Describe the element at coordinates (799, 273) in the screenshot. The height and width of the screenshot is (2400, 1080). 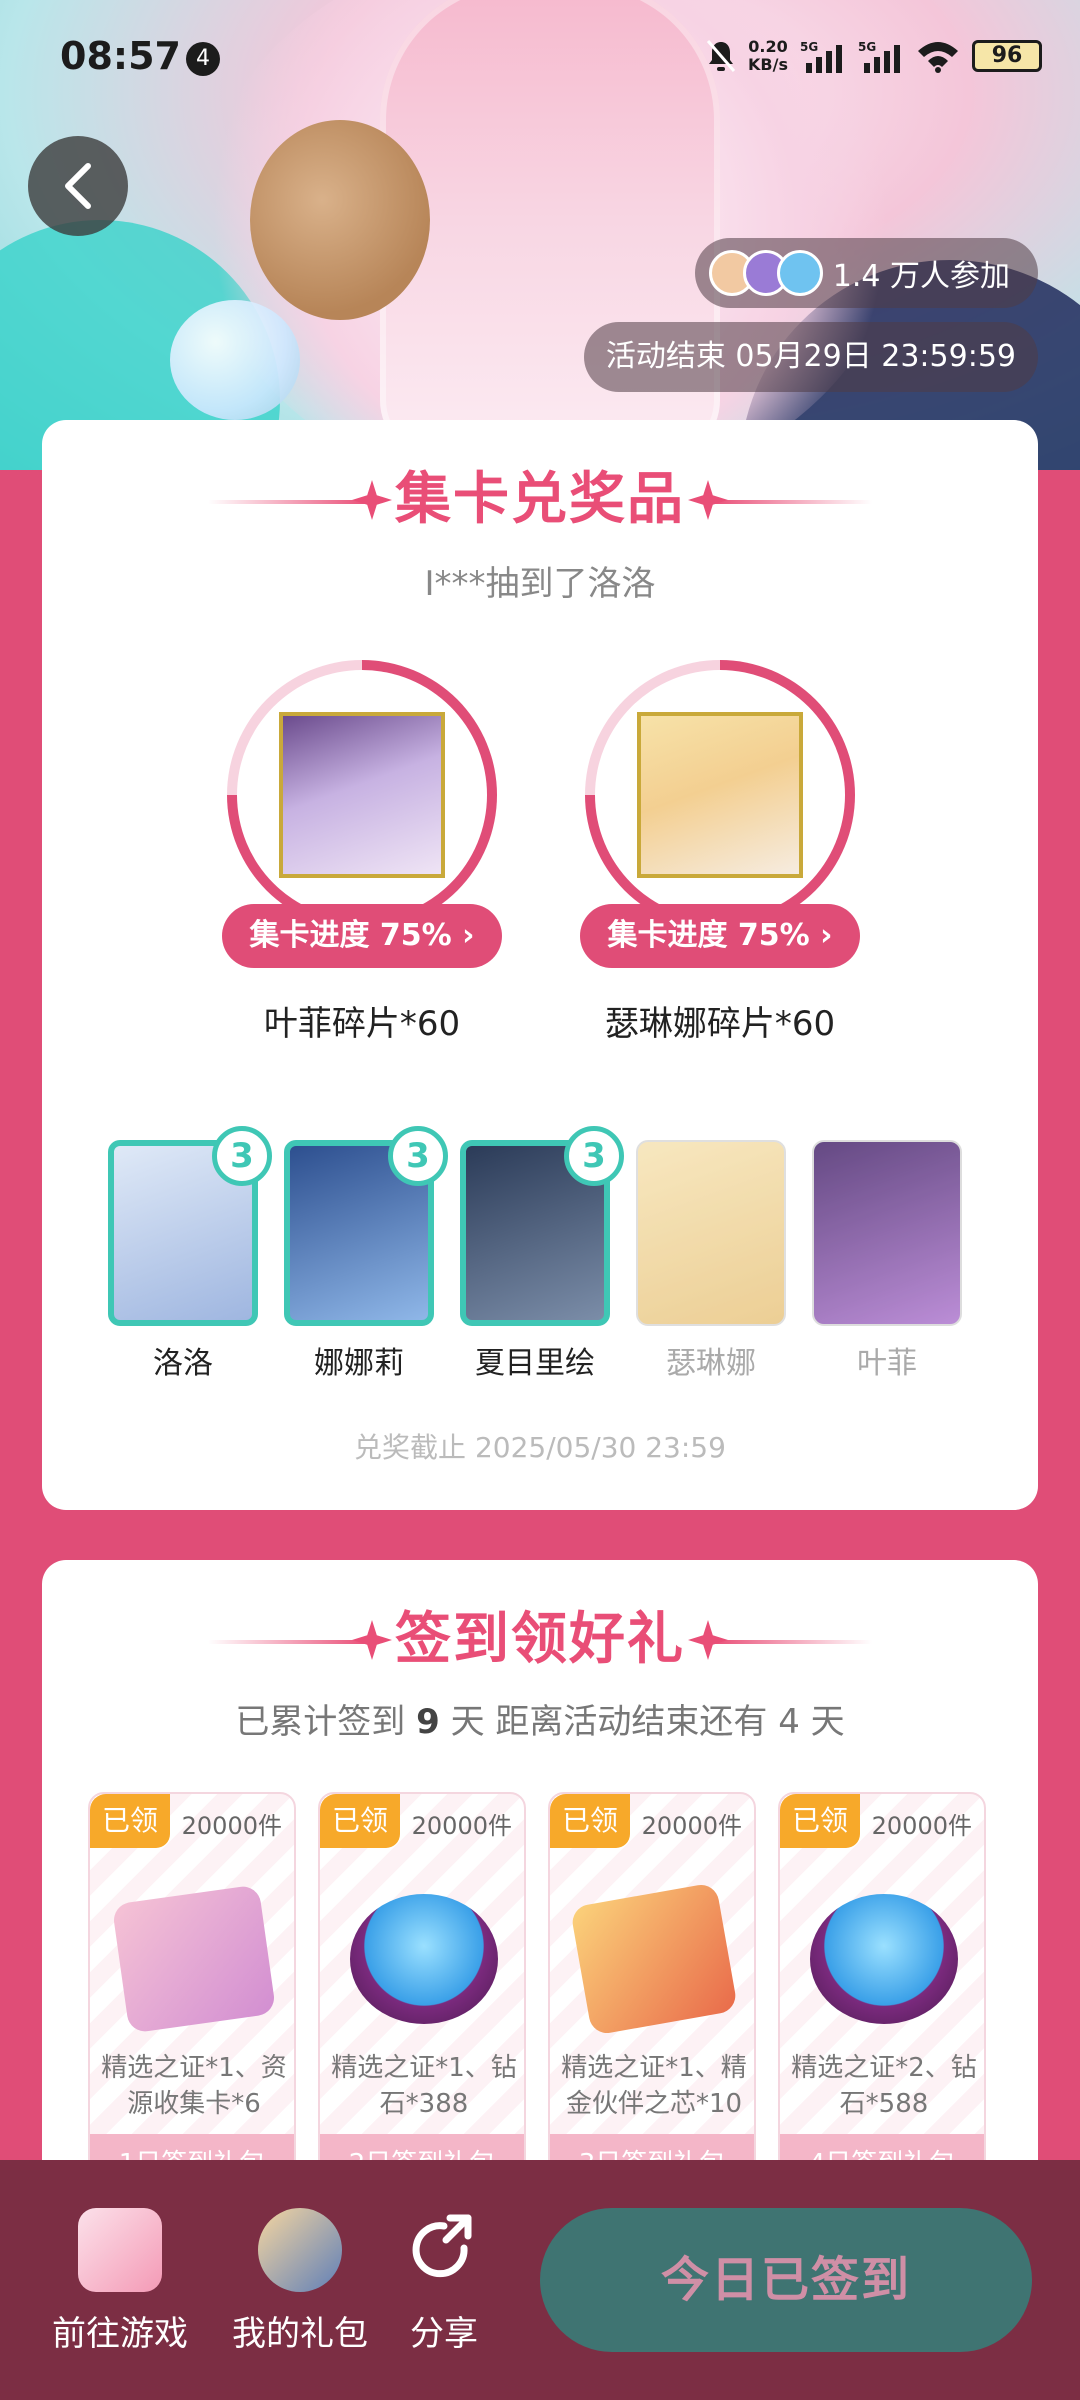
I see `avatar` at that location.